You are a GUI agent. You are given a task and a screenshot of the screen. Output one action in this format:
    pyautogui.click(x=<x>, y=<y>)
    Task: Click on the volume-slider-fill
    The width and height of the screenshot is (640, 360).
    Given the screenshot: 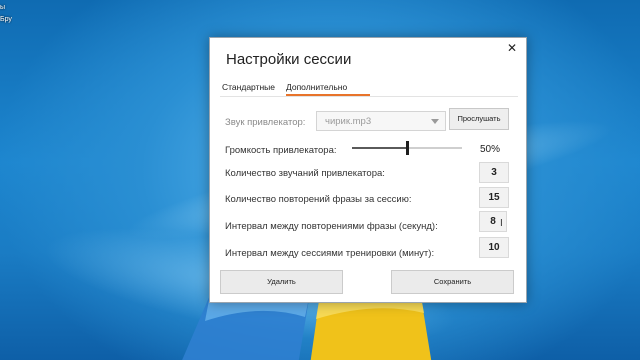 What is the action you would take?
    pyautogui.click(x=379, y=148)
    